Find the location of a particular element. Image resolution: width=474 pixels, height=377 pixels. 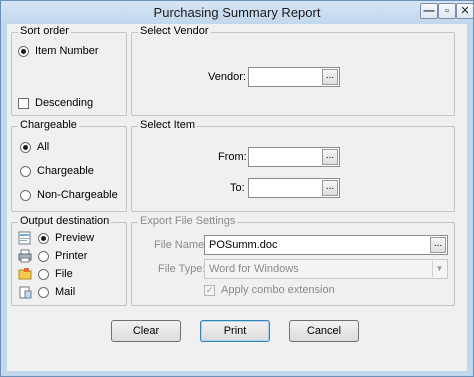

cancel-button-label: Cancel is located at coordinates (324, 331).